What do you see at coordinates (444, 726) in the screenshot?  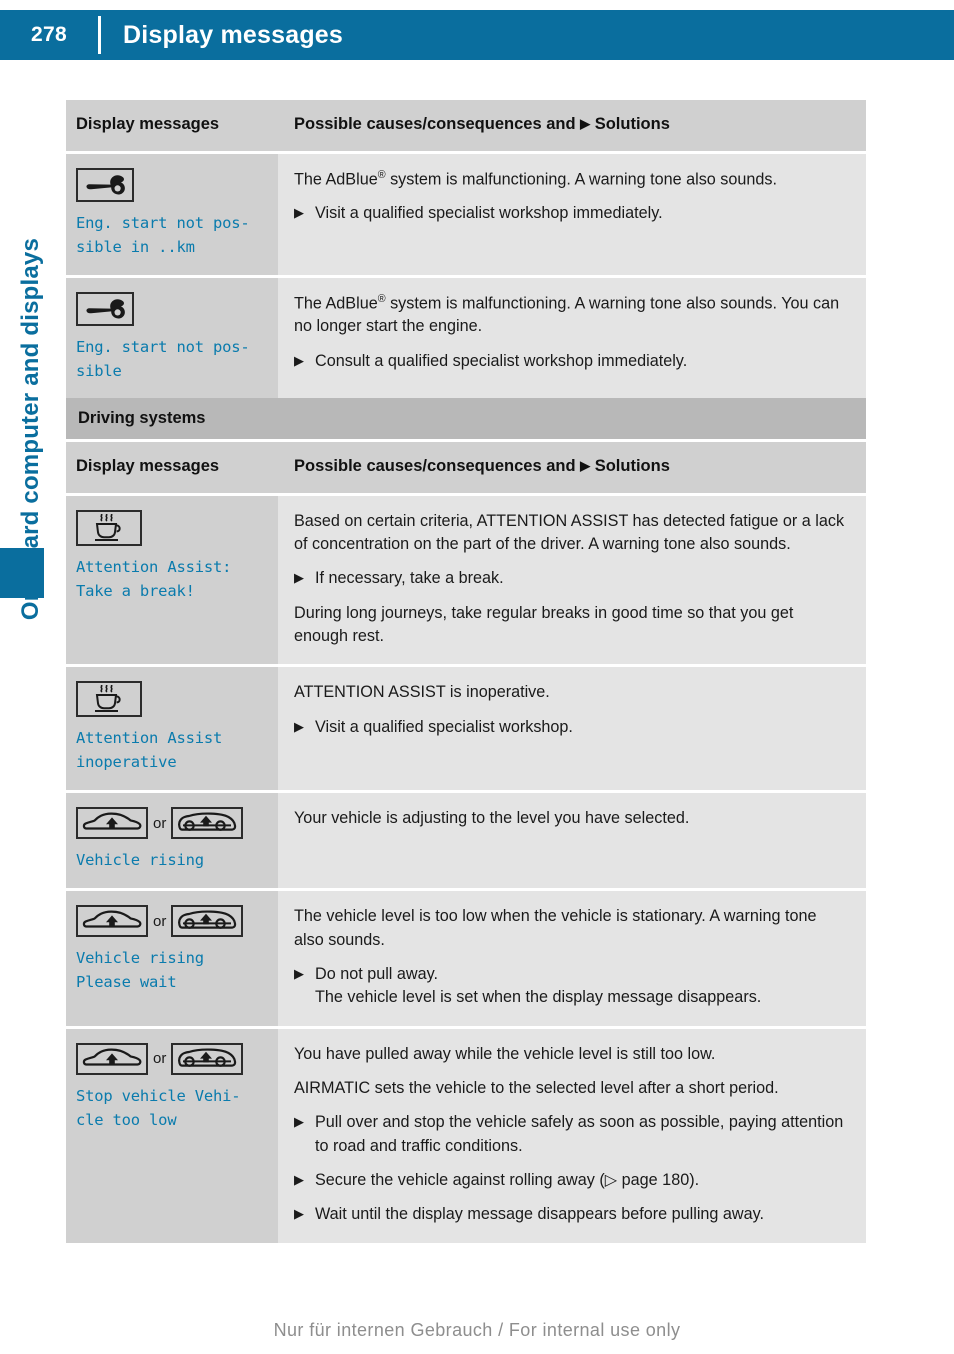 I see `step-text: Visit a qualified specialist workshop.` at bounding box center [444, 726].